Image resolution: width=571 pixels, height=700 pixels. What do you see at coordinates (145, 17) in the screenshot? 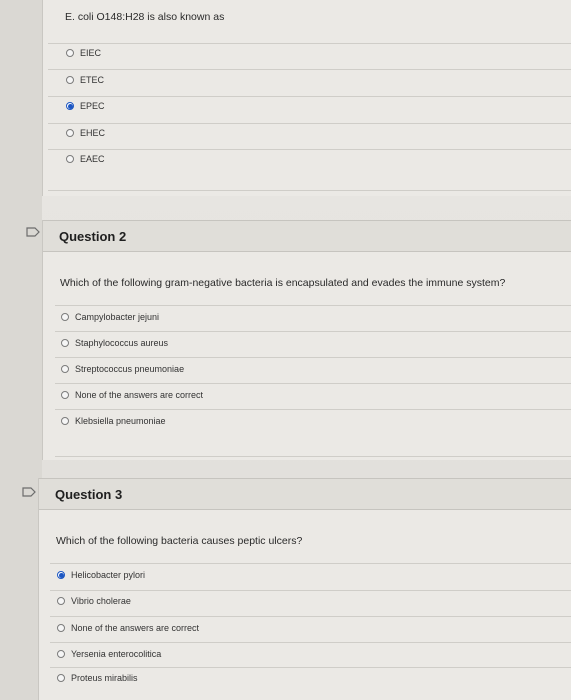
I see `question-1-text: E. coli O148:H28 is also known as` at bounding box center [145, 17].